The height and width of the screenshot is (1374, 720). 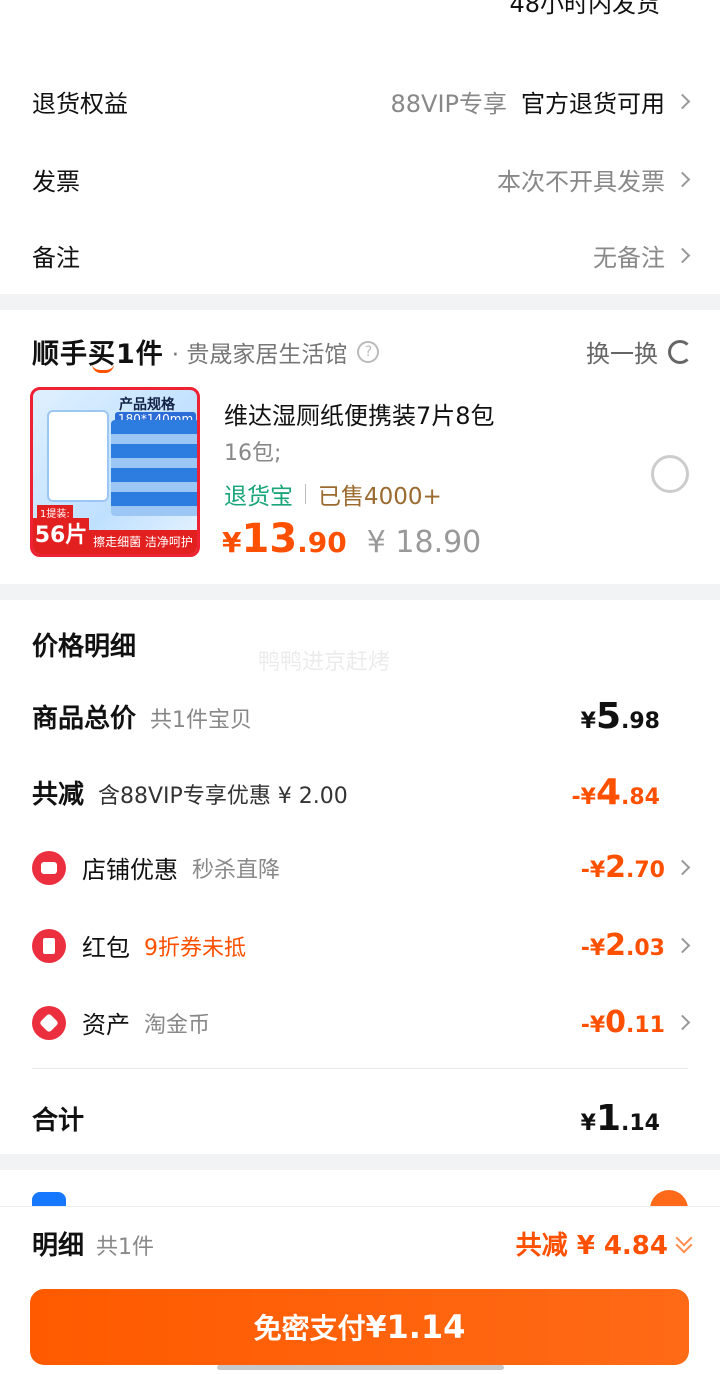 What do you see at coordinates (588, 1123) in the screenshot?
I see `currency: ¥` at bounding box center [588, 1123].